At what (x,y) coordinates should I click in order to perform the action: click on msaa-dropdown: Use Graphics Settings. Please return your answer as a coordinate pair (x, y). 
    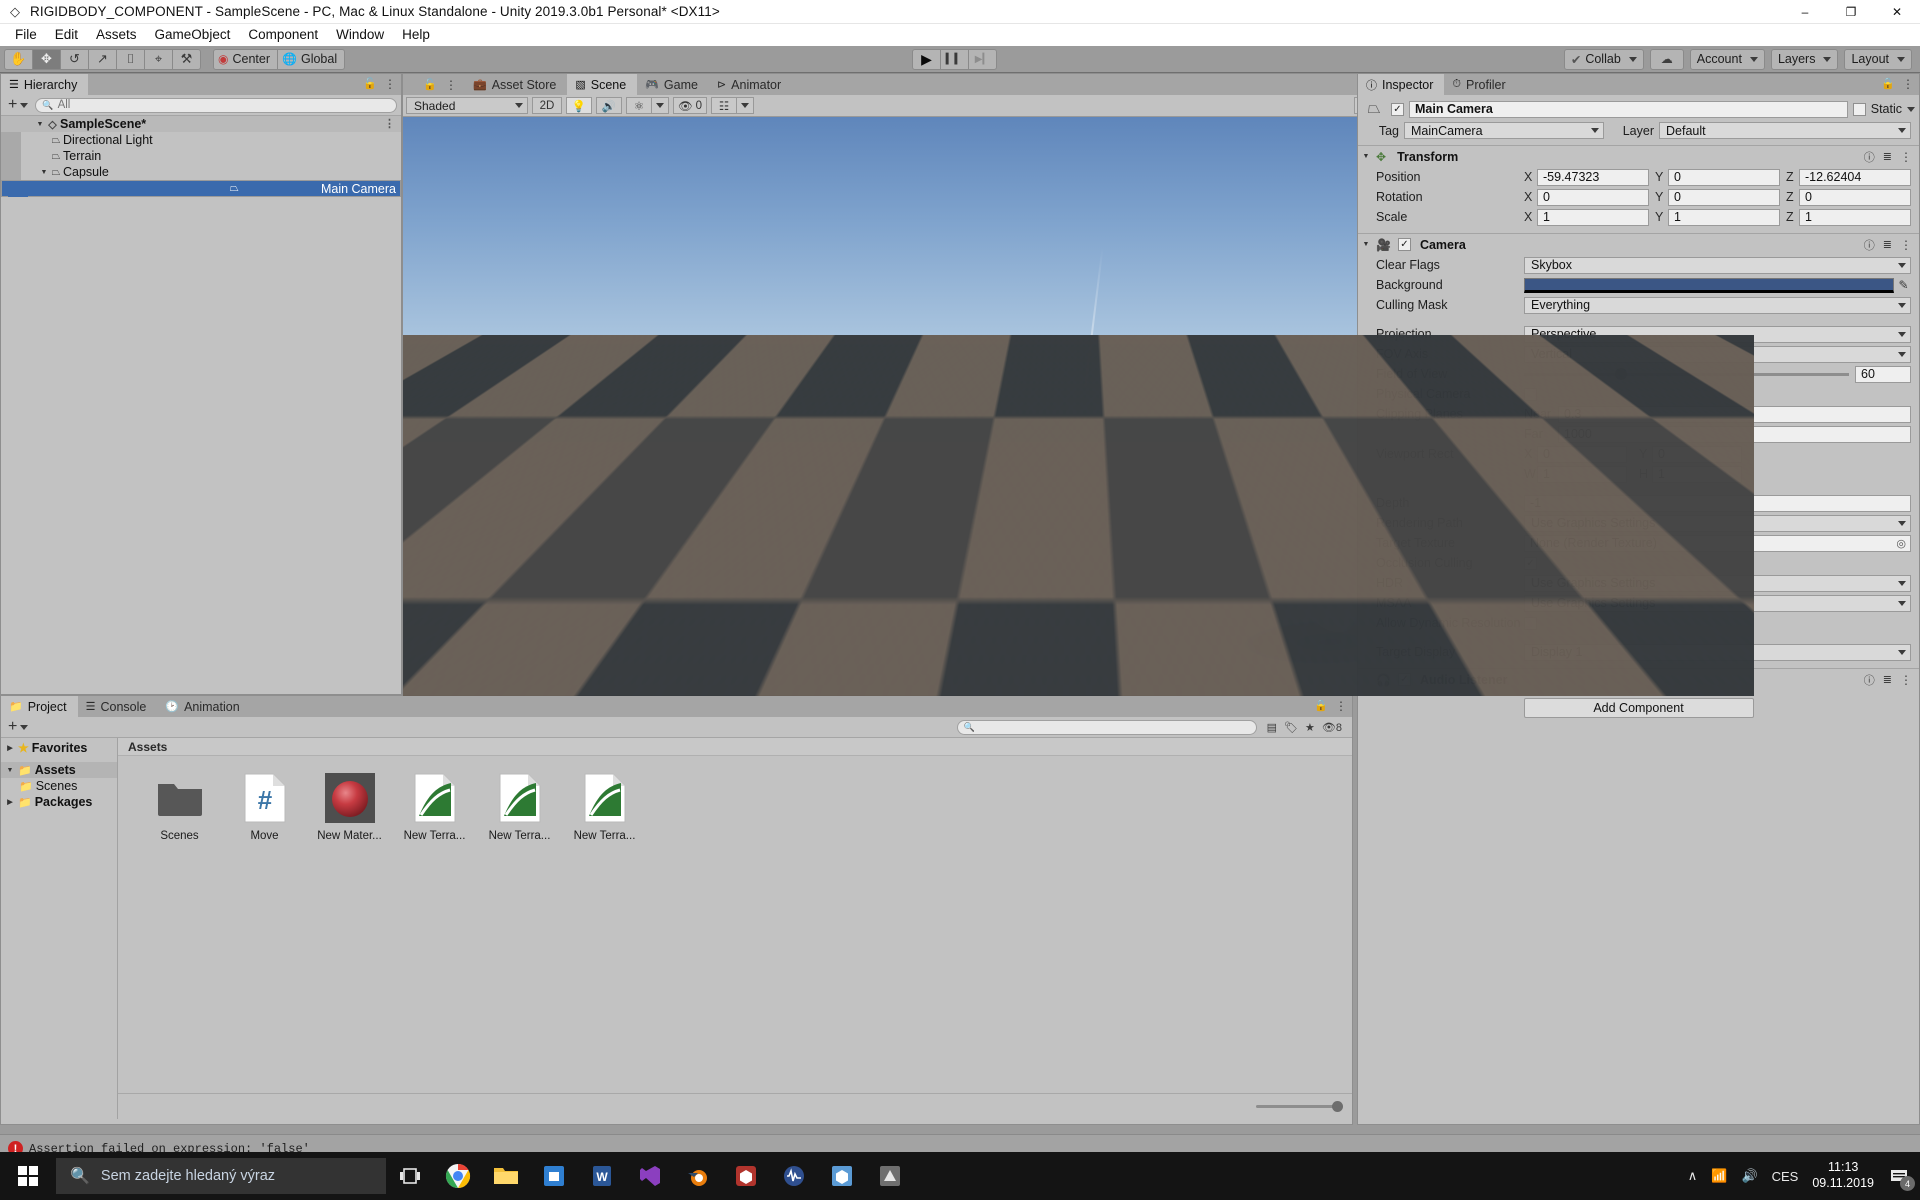
    Looking at the image, I should click on (1717, 603).